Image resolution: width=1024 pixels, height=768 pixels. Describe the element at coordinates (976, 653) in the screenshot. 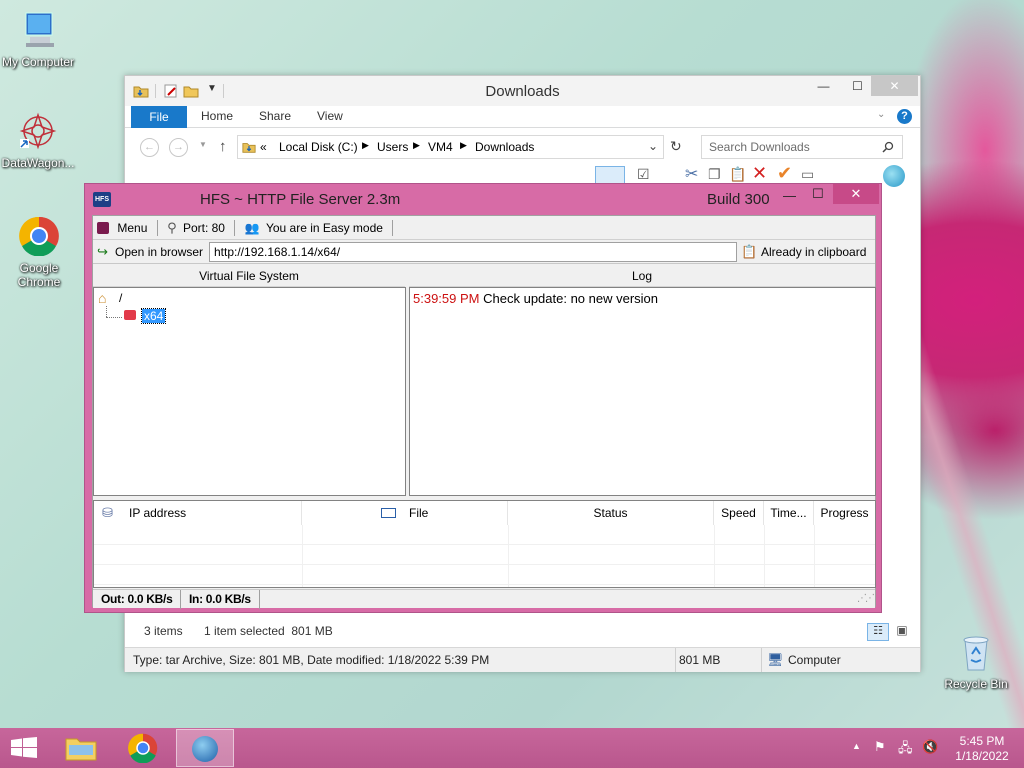

I see `recycle-bin-icon` at that location.